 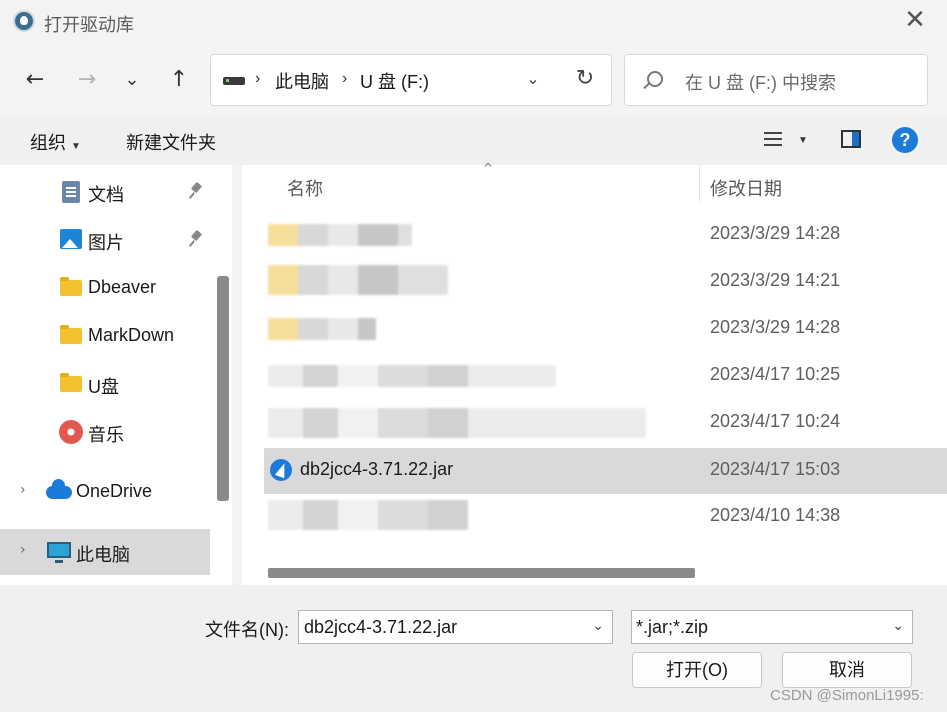 I want to click on help-icon: ?, so click(x=905, y=140).